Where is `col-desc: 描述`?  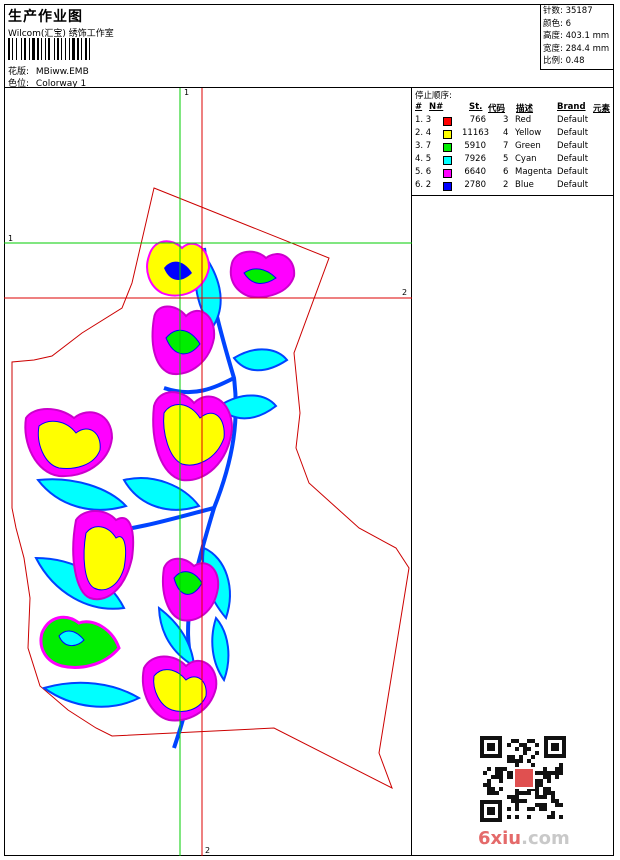 col-desc: 描述 is located at coordinates (525, 109).